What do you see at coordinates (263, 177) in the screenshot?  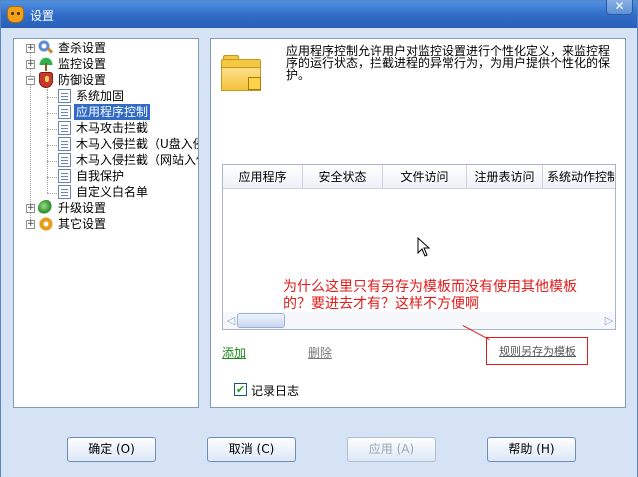 I see `column-header-app: 应用程序` at bounding box center [263, 177].